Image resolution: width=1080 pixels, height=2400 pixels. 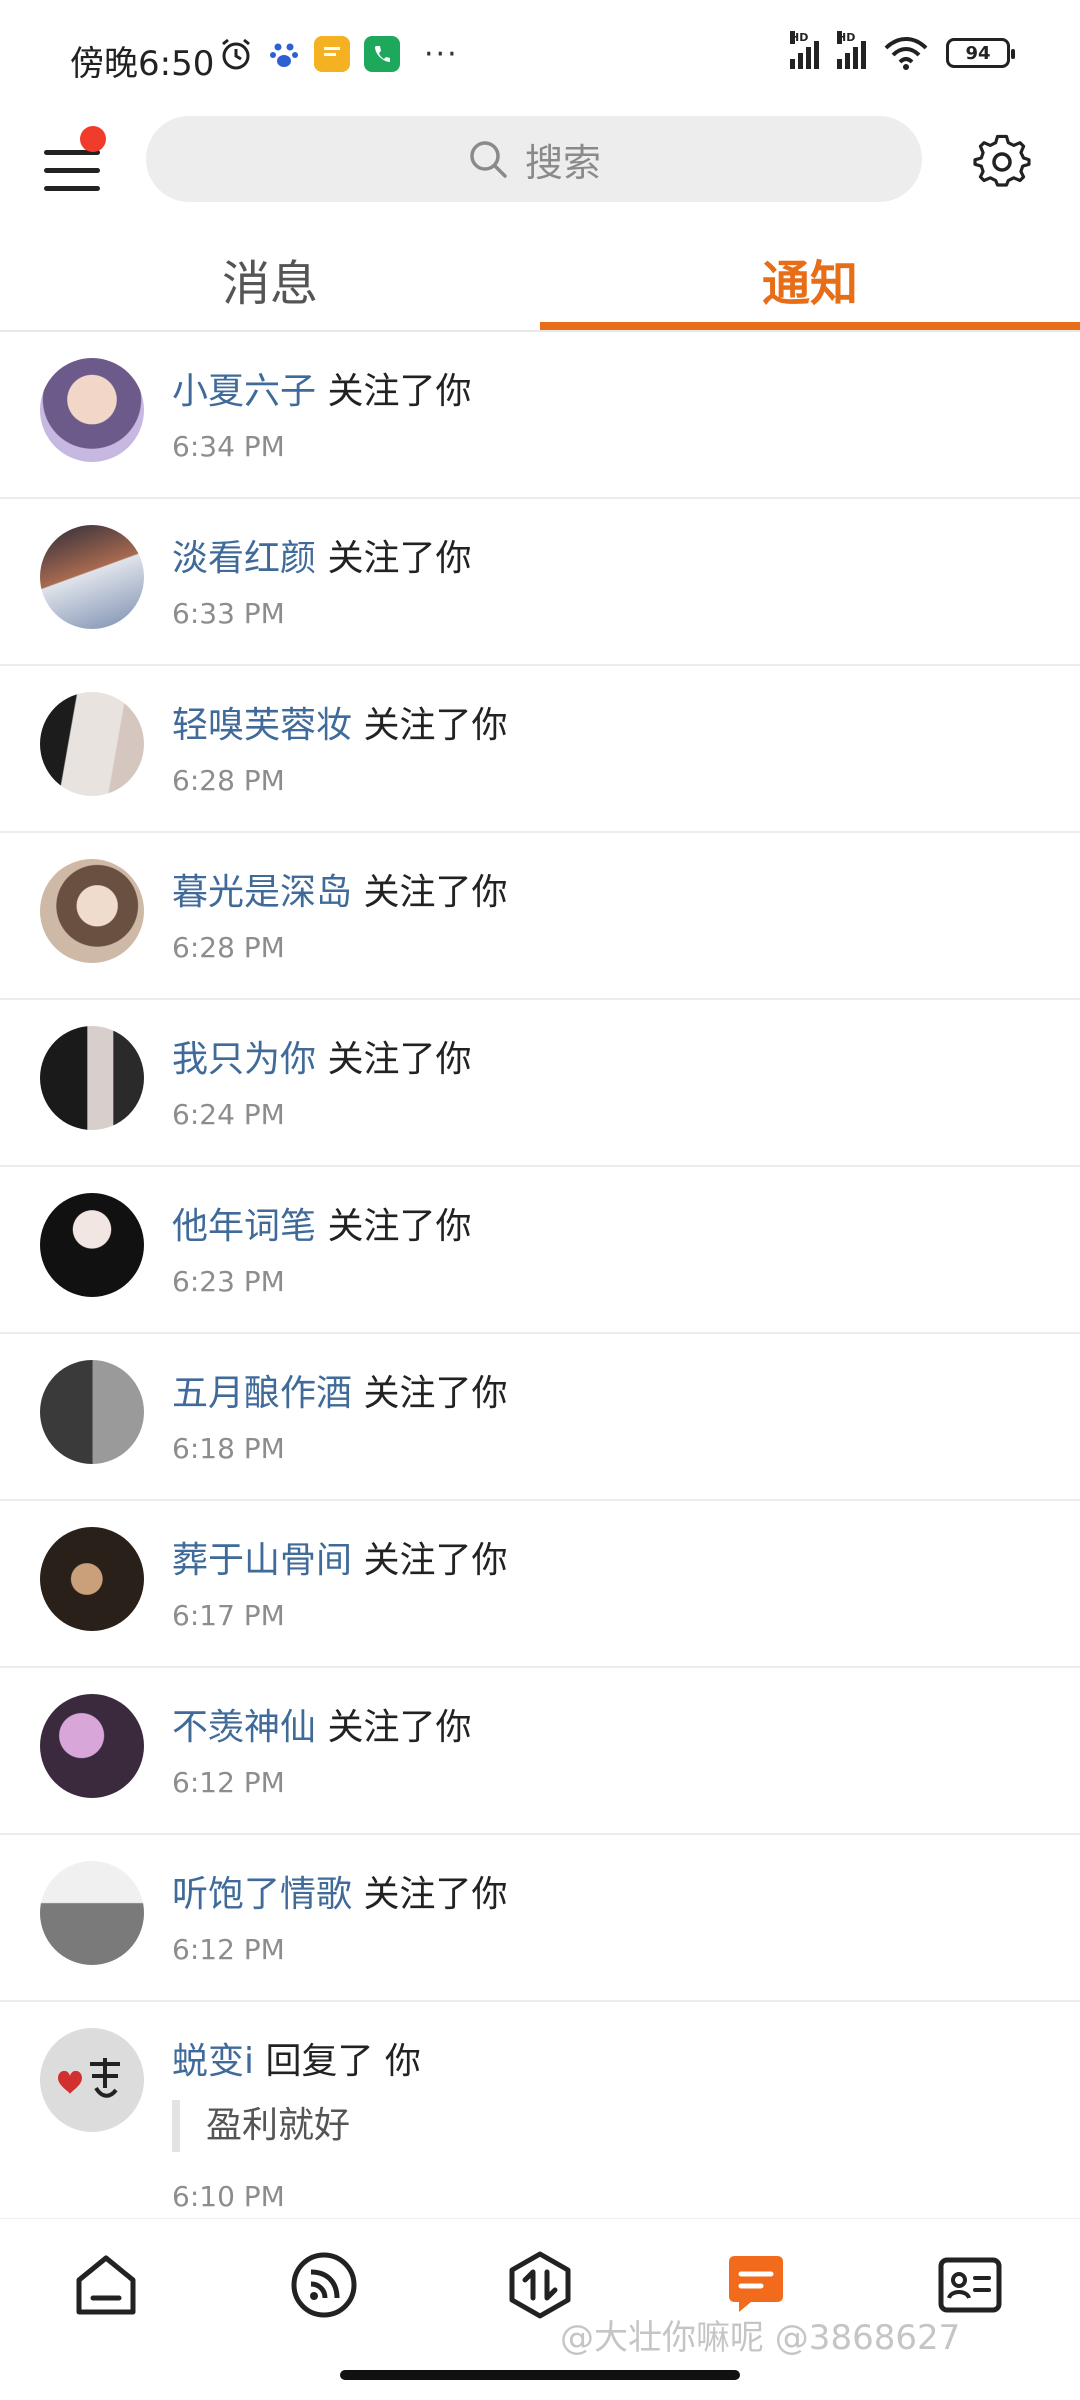 I want to click on rss-circle-icon, so click(x=324, y=2285).